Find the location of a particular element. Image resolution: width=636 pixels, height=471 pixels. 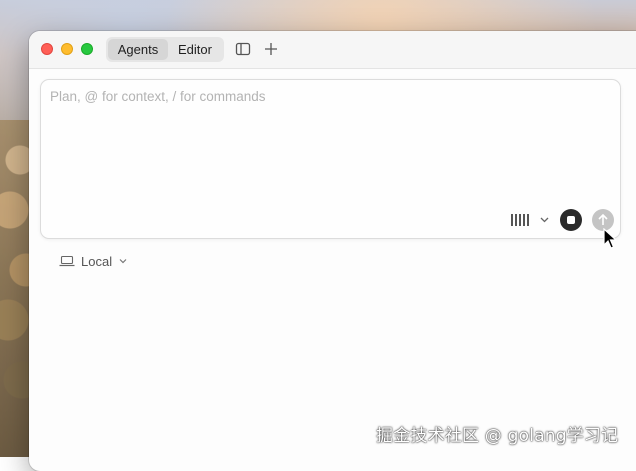

environment-label: Local is located at coordinates (97, 261).